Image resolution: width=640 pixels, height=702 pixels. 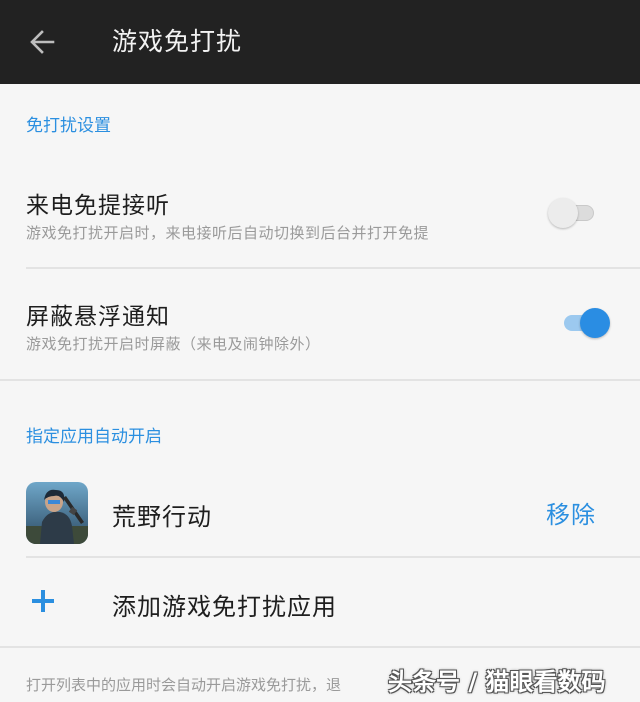 I want to click on page-title: 游戏免打扰, so click(x=177, y=41).